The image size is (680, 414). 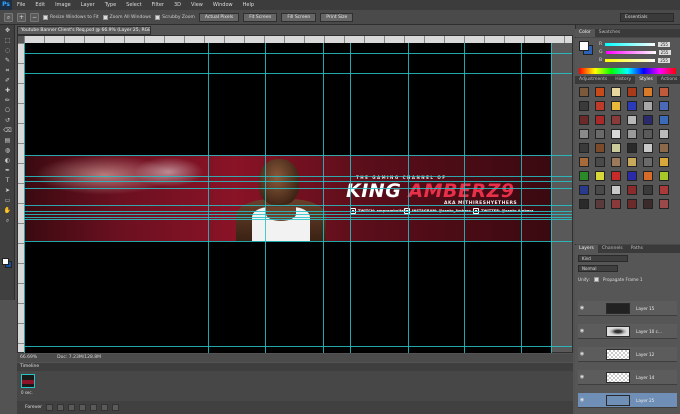 I want to click on path-select-tool-icon: ➤, so click(x=7, y=190).